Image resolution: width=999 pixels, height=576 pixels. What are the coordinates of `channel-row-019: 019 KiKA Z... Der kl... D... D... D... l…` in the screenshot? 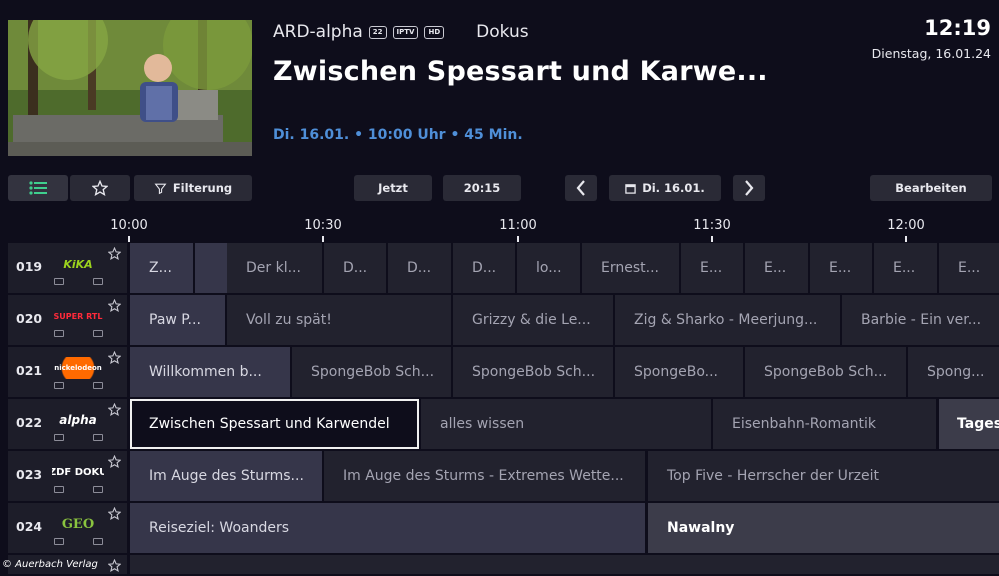 It's located at (503, 268).